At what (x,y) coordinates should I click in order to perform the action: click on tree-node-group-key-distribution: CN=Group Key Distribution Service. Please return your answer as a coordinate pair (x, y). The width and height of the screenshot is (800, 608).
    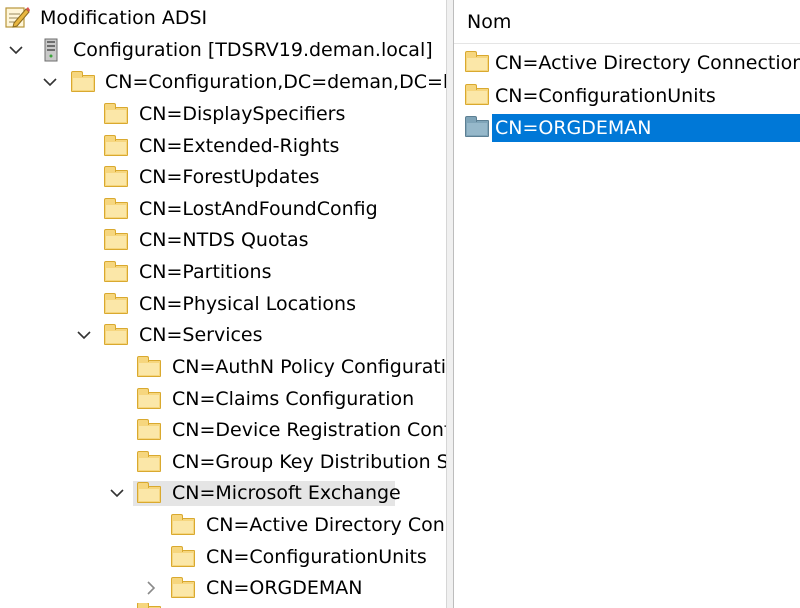
    Looking at the image, I should click on (223, 462).